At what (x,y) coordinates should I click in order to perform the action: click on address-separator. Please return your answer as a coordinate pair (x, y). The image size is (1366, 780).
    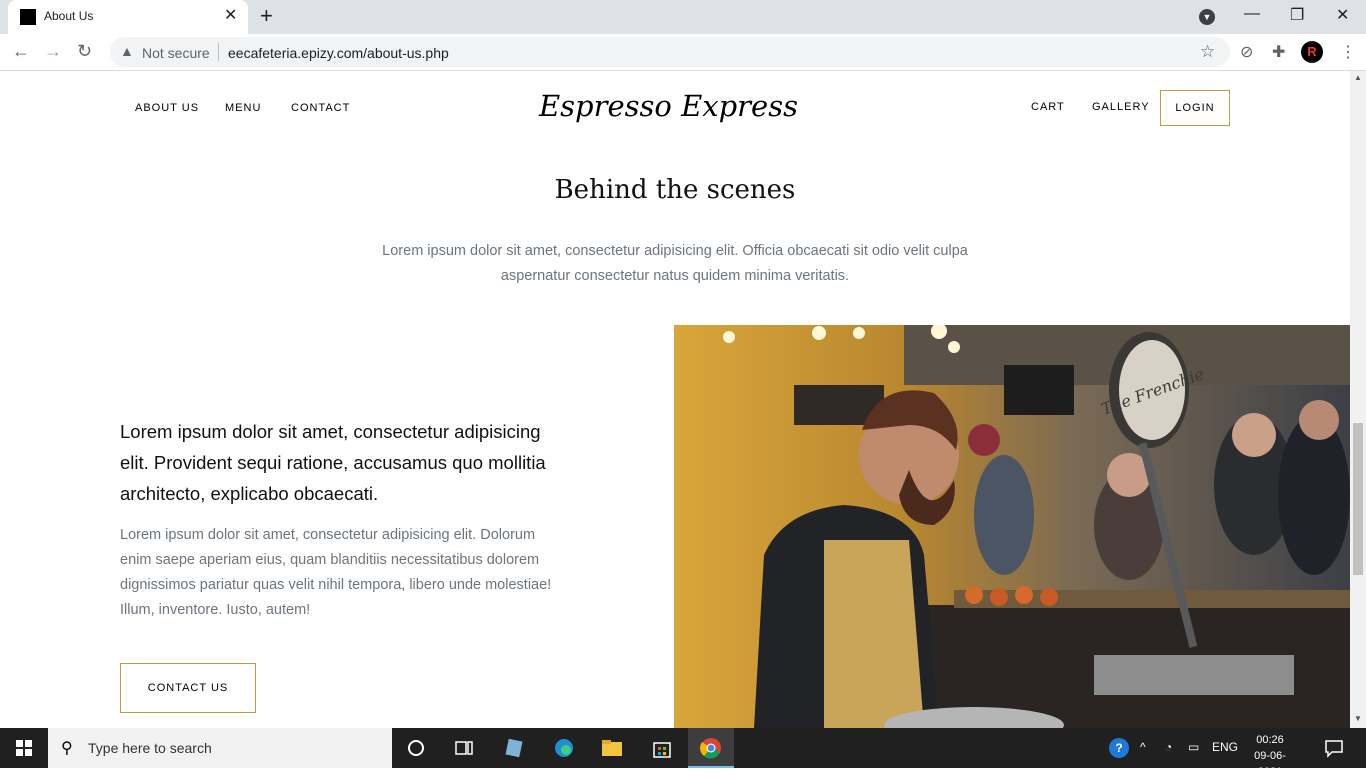
    Looking at the image, I should click on (218, 52).